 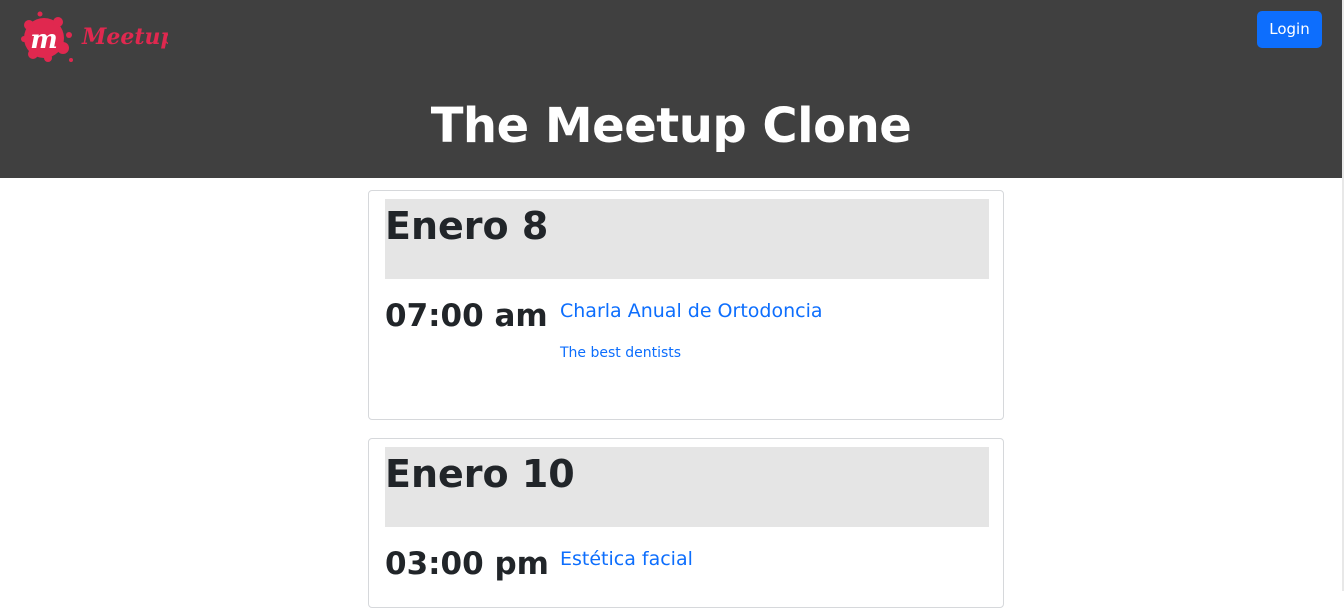 I want to click on login-button: Login, so click(x=1289, y=29).